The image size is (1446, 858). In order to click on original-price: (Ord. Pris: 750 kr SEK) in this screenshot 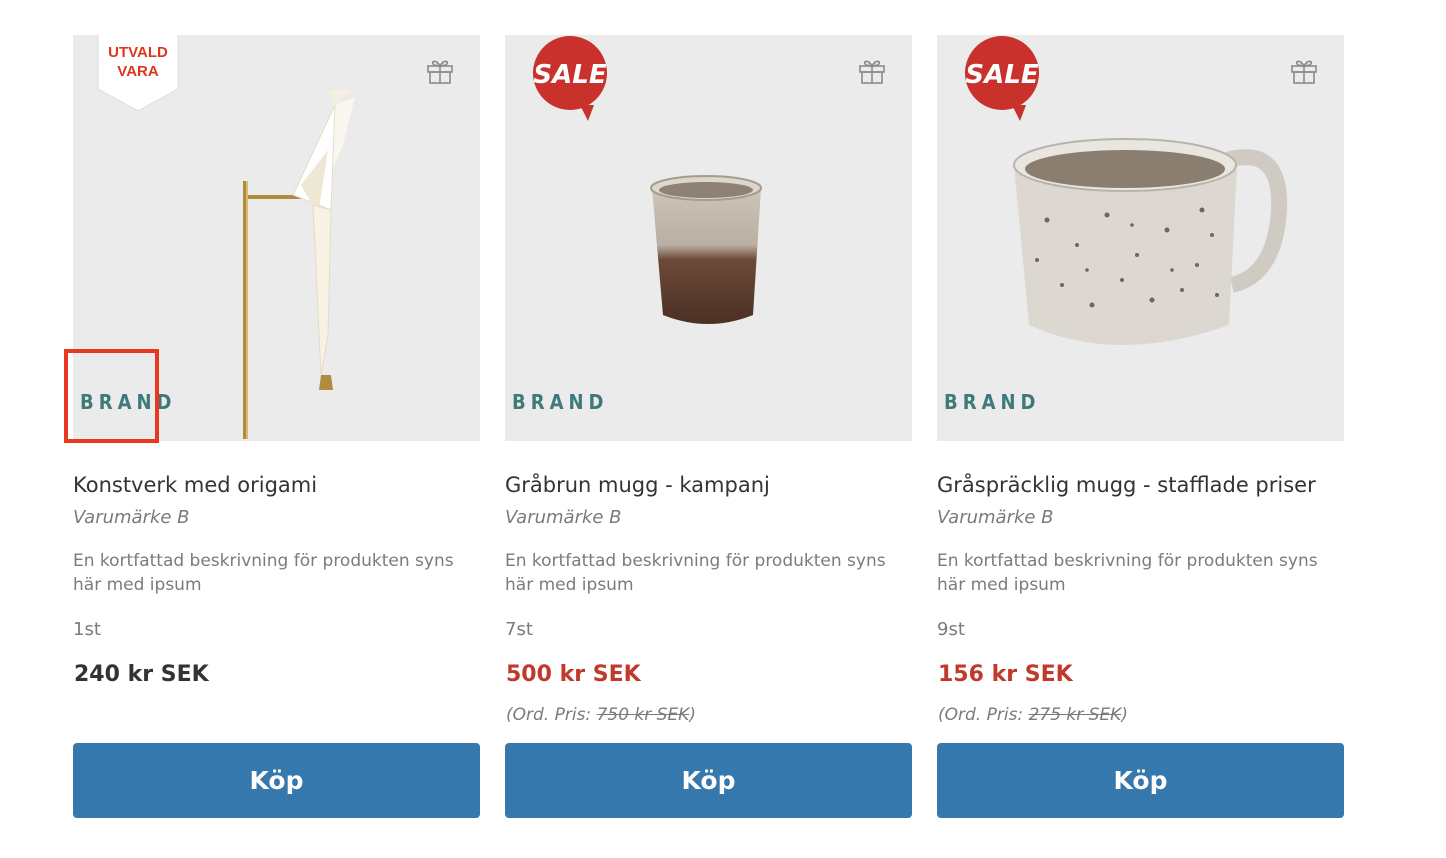, I will do `click(601, 715)`.